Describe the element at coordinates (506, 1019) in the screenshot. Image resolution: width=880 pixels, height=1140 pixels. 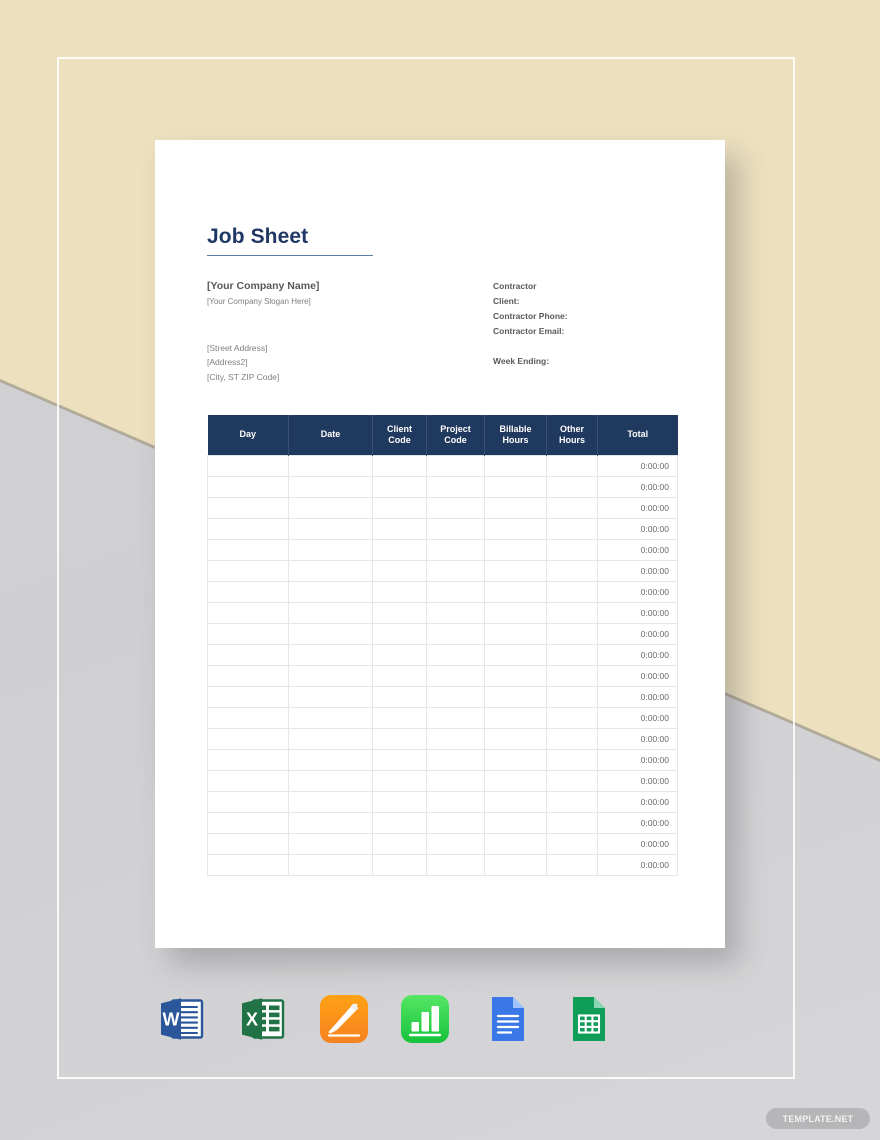
I see `google-docs-icon` at that location.